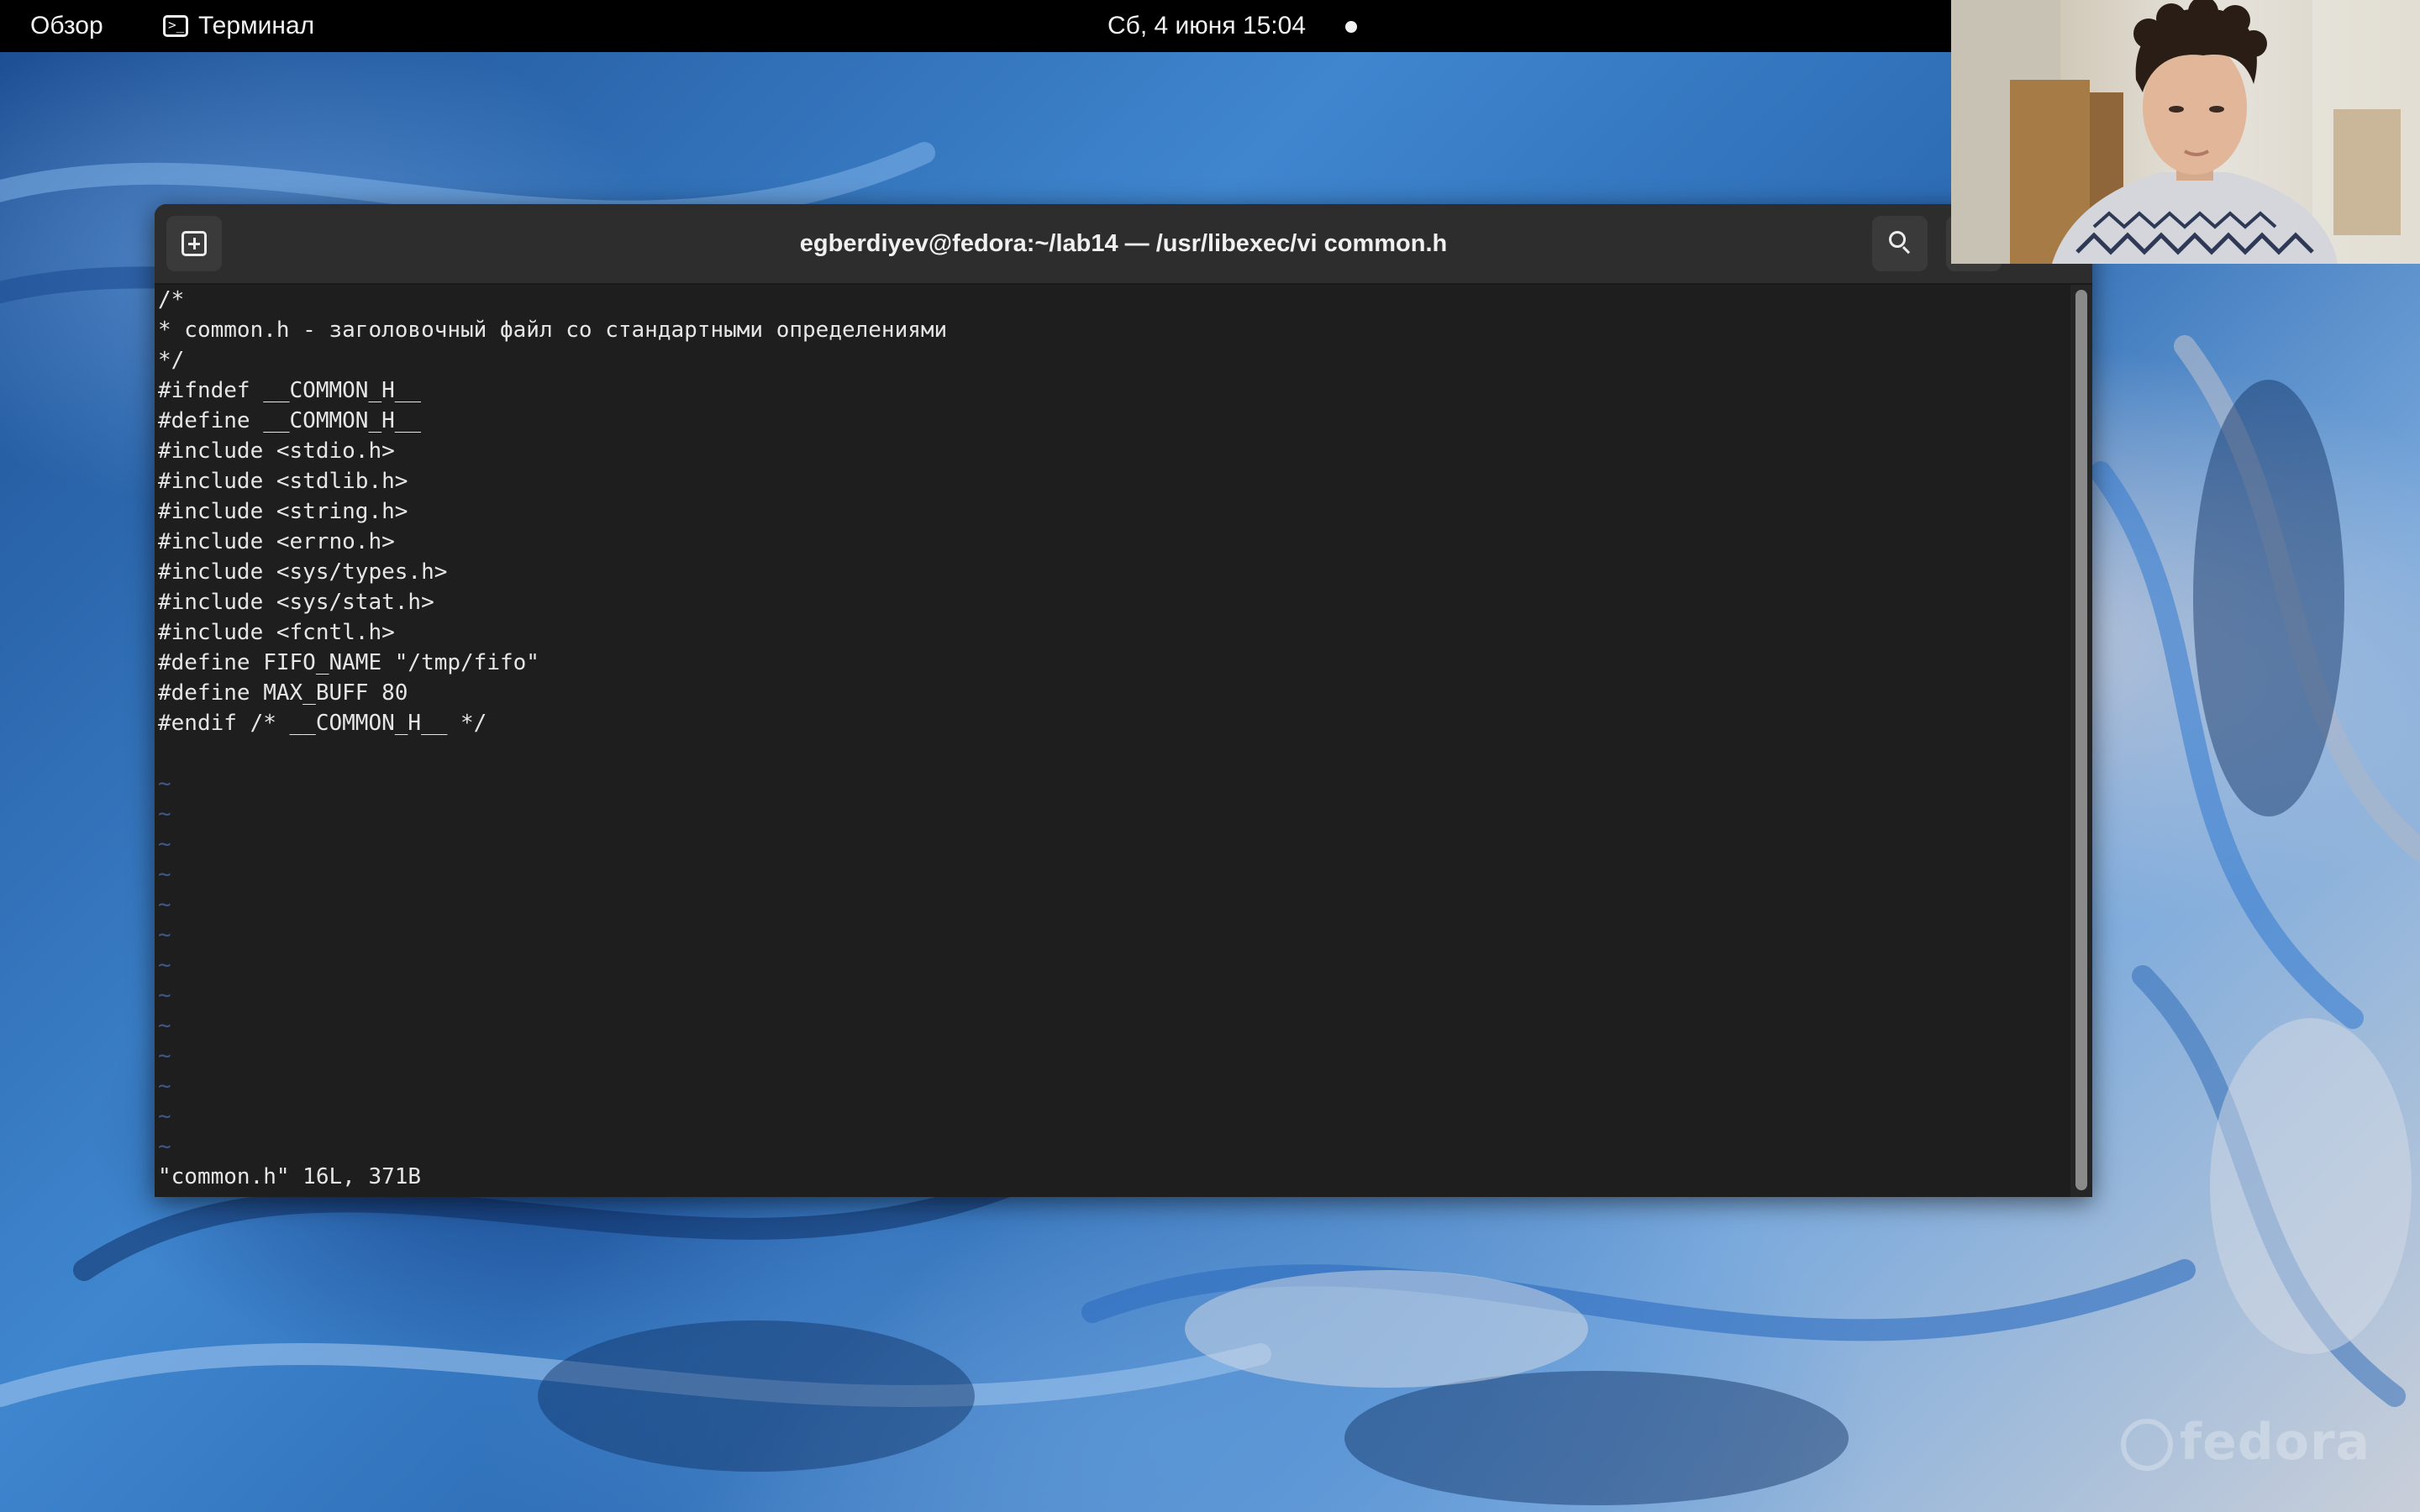  Describe the element at coordinates (176, 26) in the screenshot. I see `terminal-icon: >_` at that location.